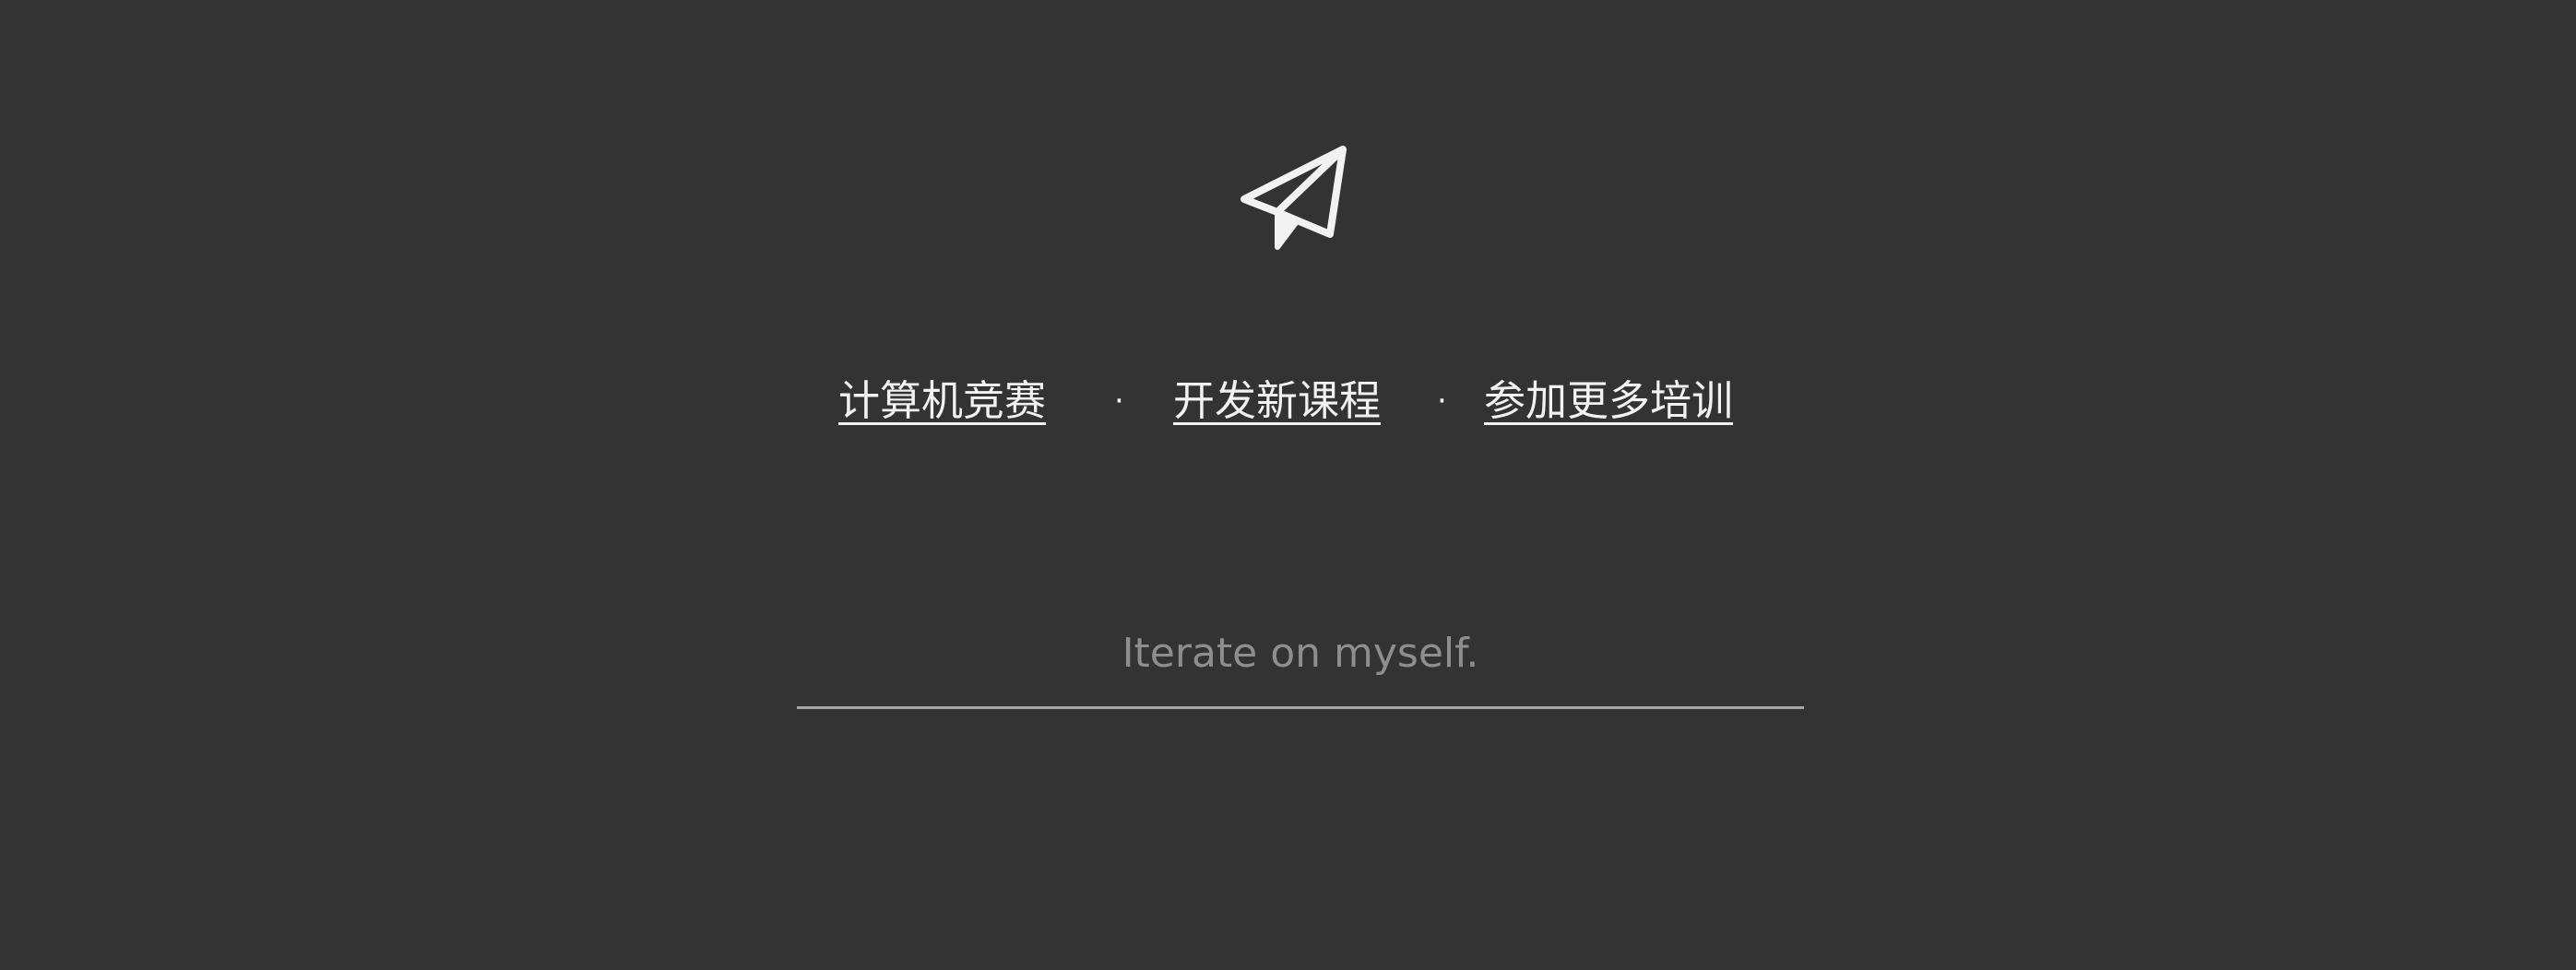 The height and width of the screenshot is (970, 2576). I want to click on search-box, so click(1300, 654).